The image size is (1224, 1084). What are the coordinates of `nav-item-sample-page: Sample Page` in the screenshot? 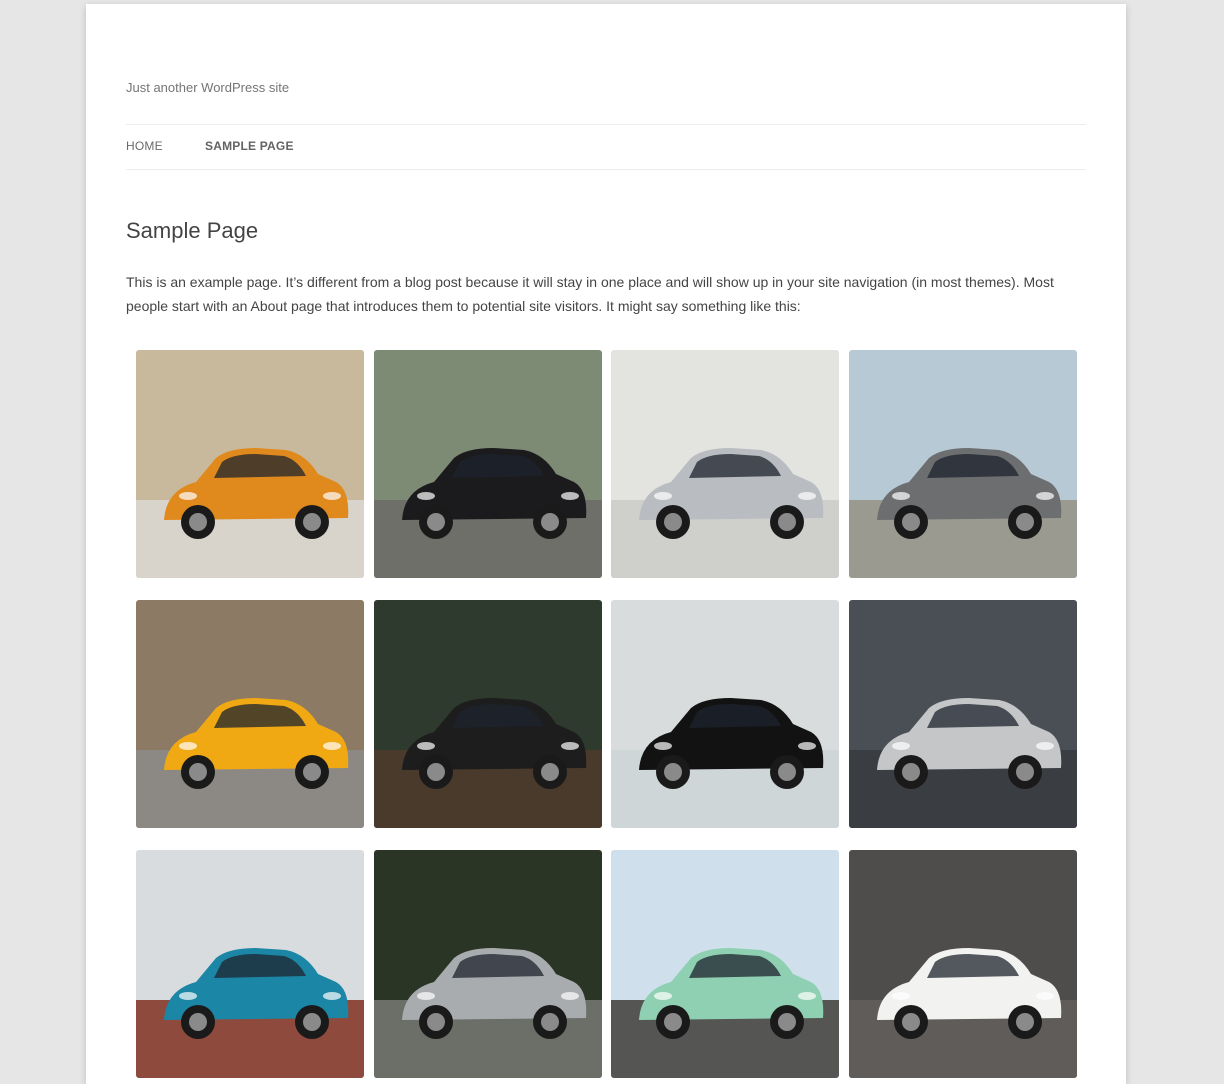 It's located at (249, 146).